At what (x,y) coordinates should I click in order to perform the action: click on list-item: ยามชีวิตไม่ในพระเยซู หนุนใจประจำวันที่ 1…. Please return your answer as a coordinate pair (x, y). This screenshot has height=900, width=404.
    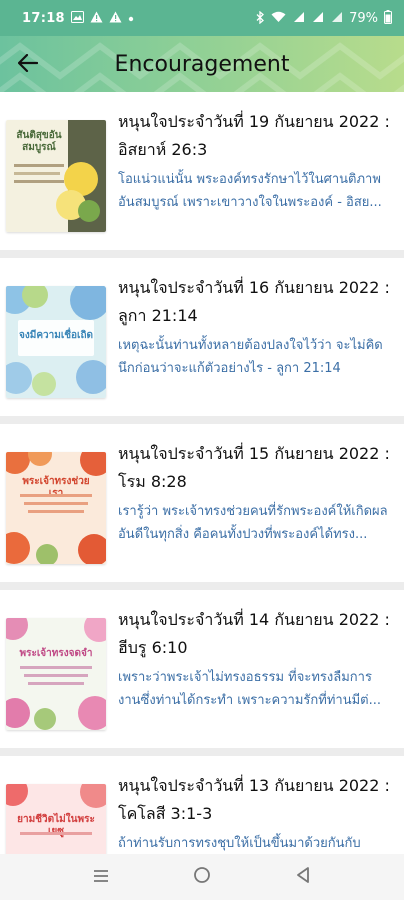
    Looking at the image, I should click on (202, 805).